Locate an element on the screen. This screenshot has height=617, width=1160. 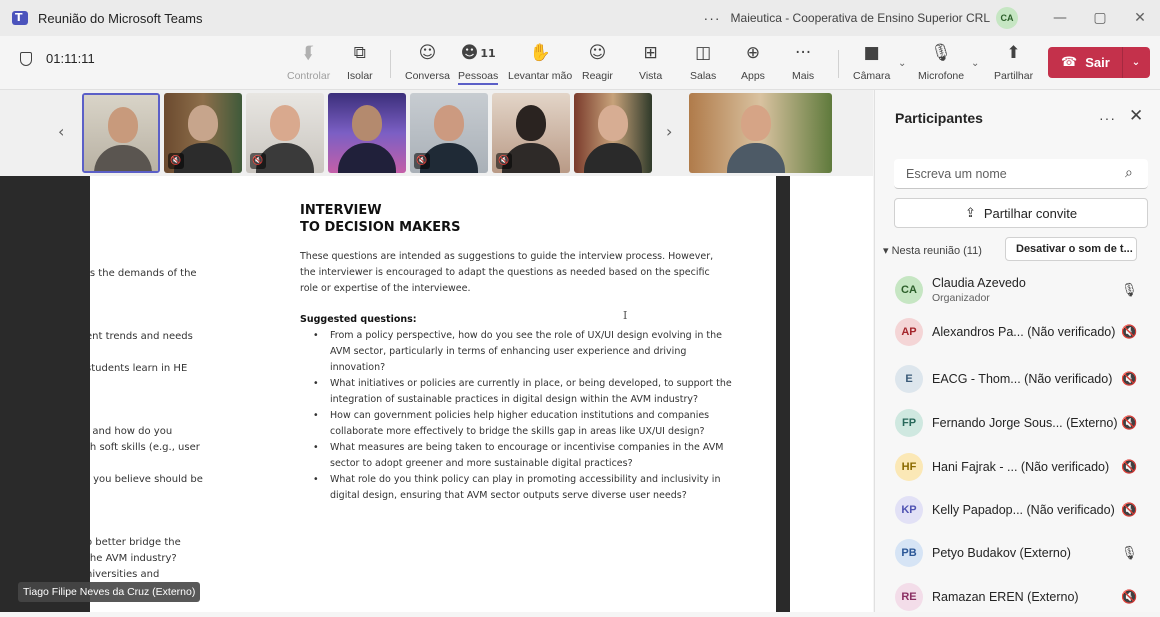
share-invite-button: ⇪ Partilhar convite is located at coordinates (1021, 213).